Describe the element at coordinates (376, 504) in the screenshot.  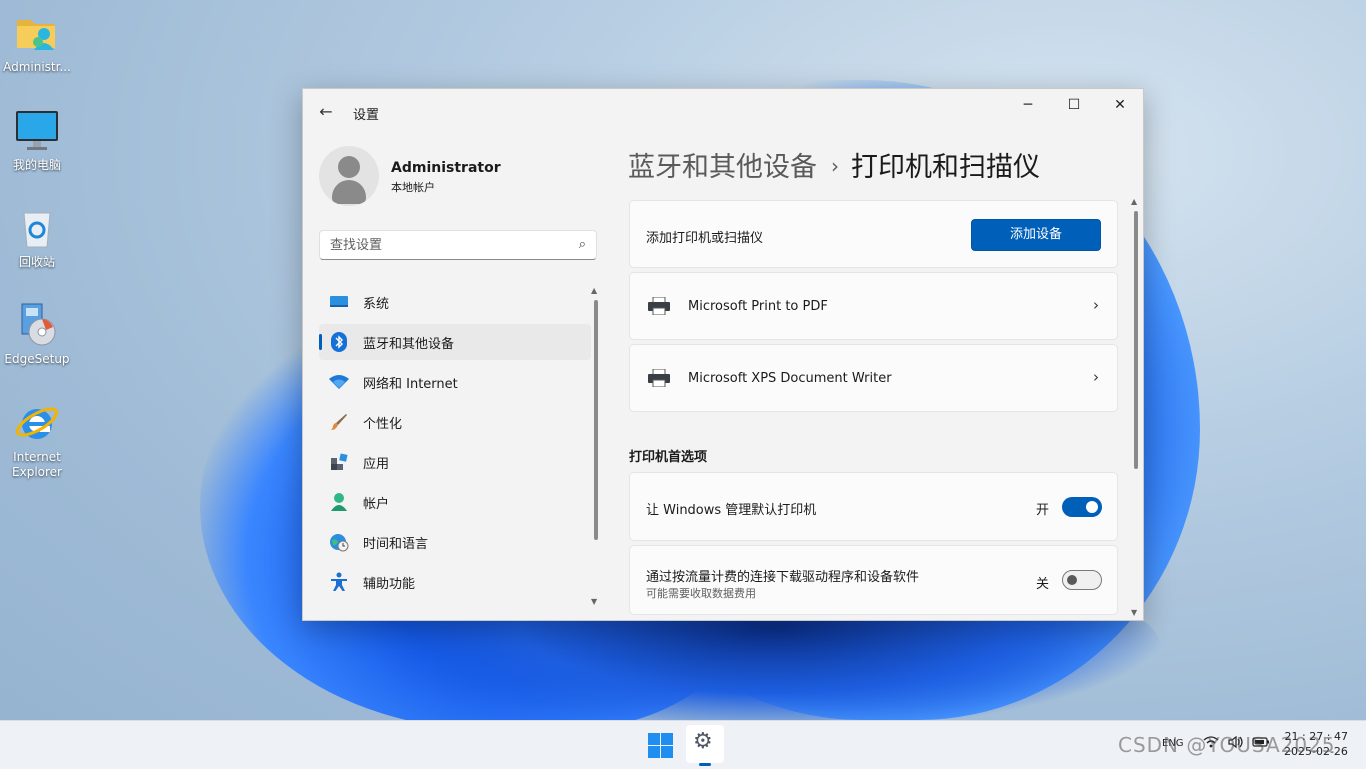
I see `sidebar-item-label: 帐户` at that location.